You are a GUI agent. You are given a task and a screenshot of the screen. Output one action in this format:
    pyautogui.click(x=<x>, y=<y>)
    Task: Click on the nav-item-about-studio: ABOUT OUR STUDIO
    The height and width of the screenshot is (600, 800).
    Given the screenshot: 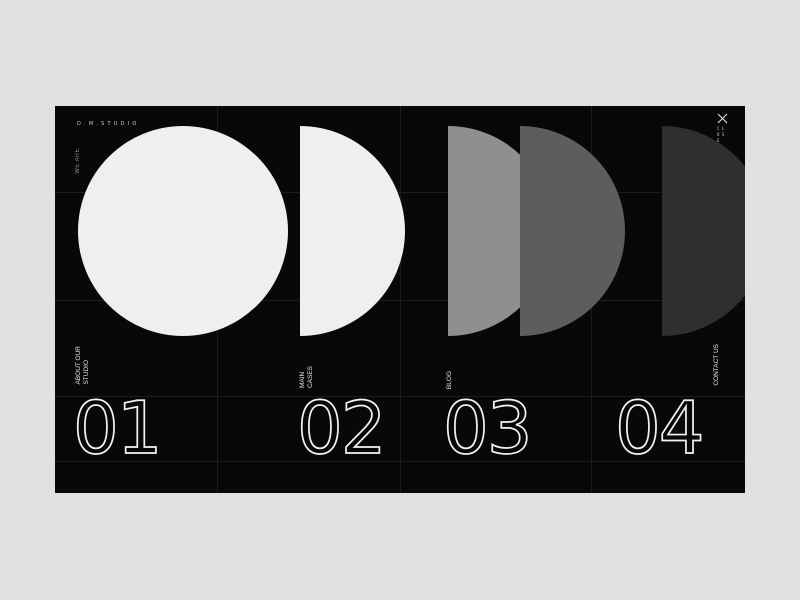 What is the action you would take?
    pyautogui.click(x=83, y=365)
    